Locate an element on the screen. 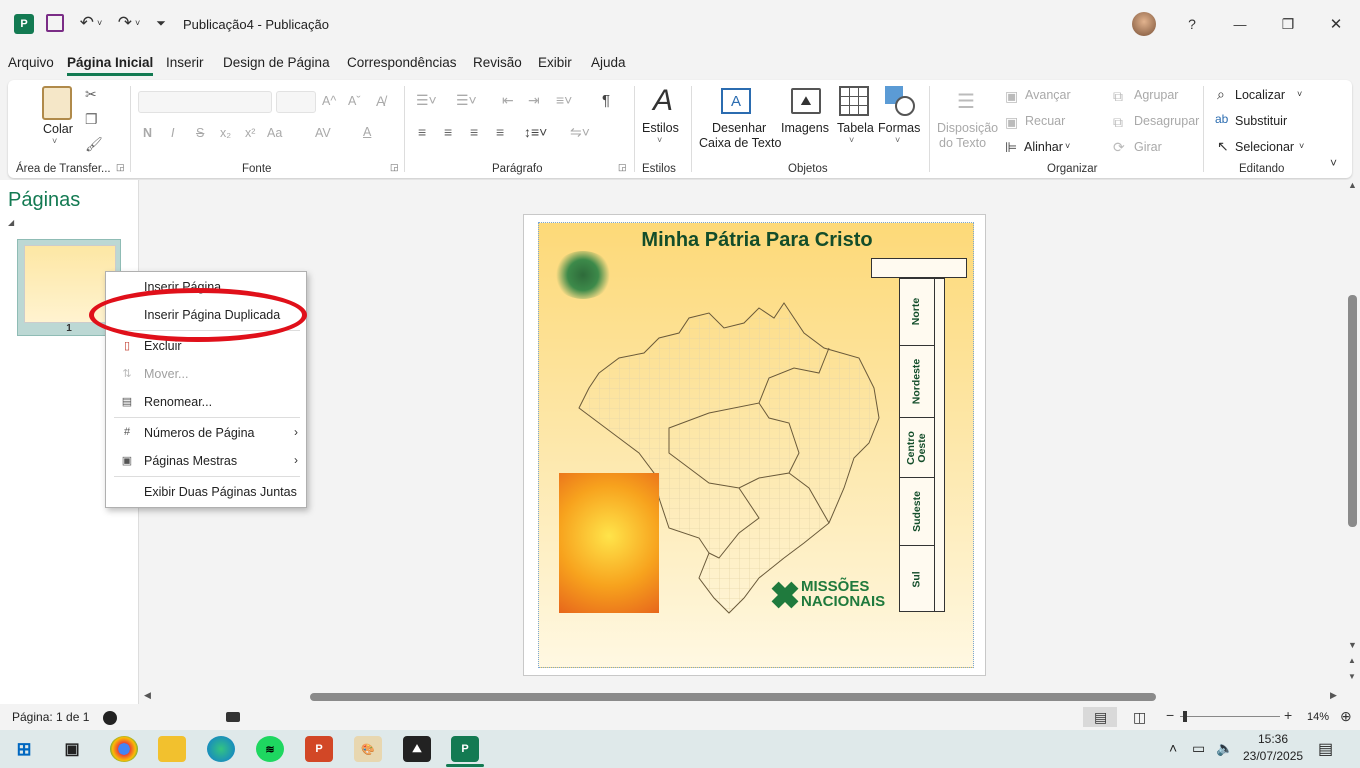  publication-title: Minha Pátria Para Cristo is located at coordinates (757, 240).